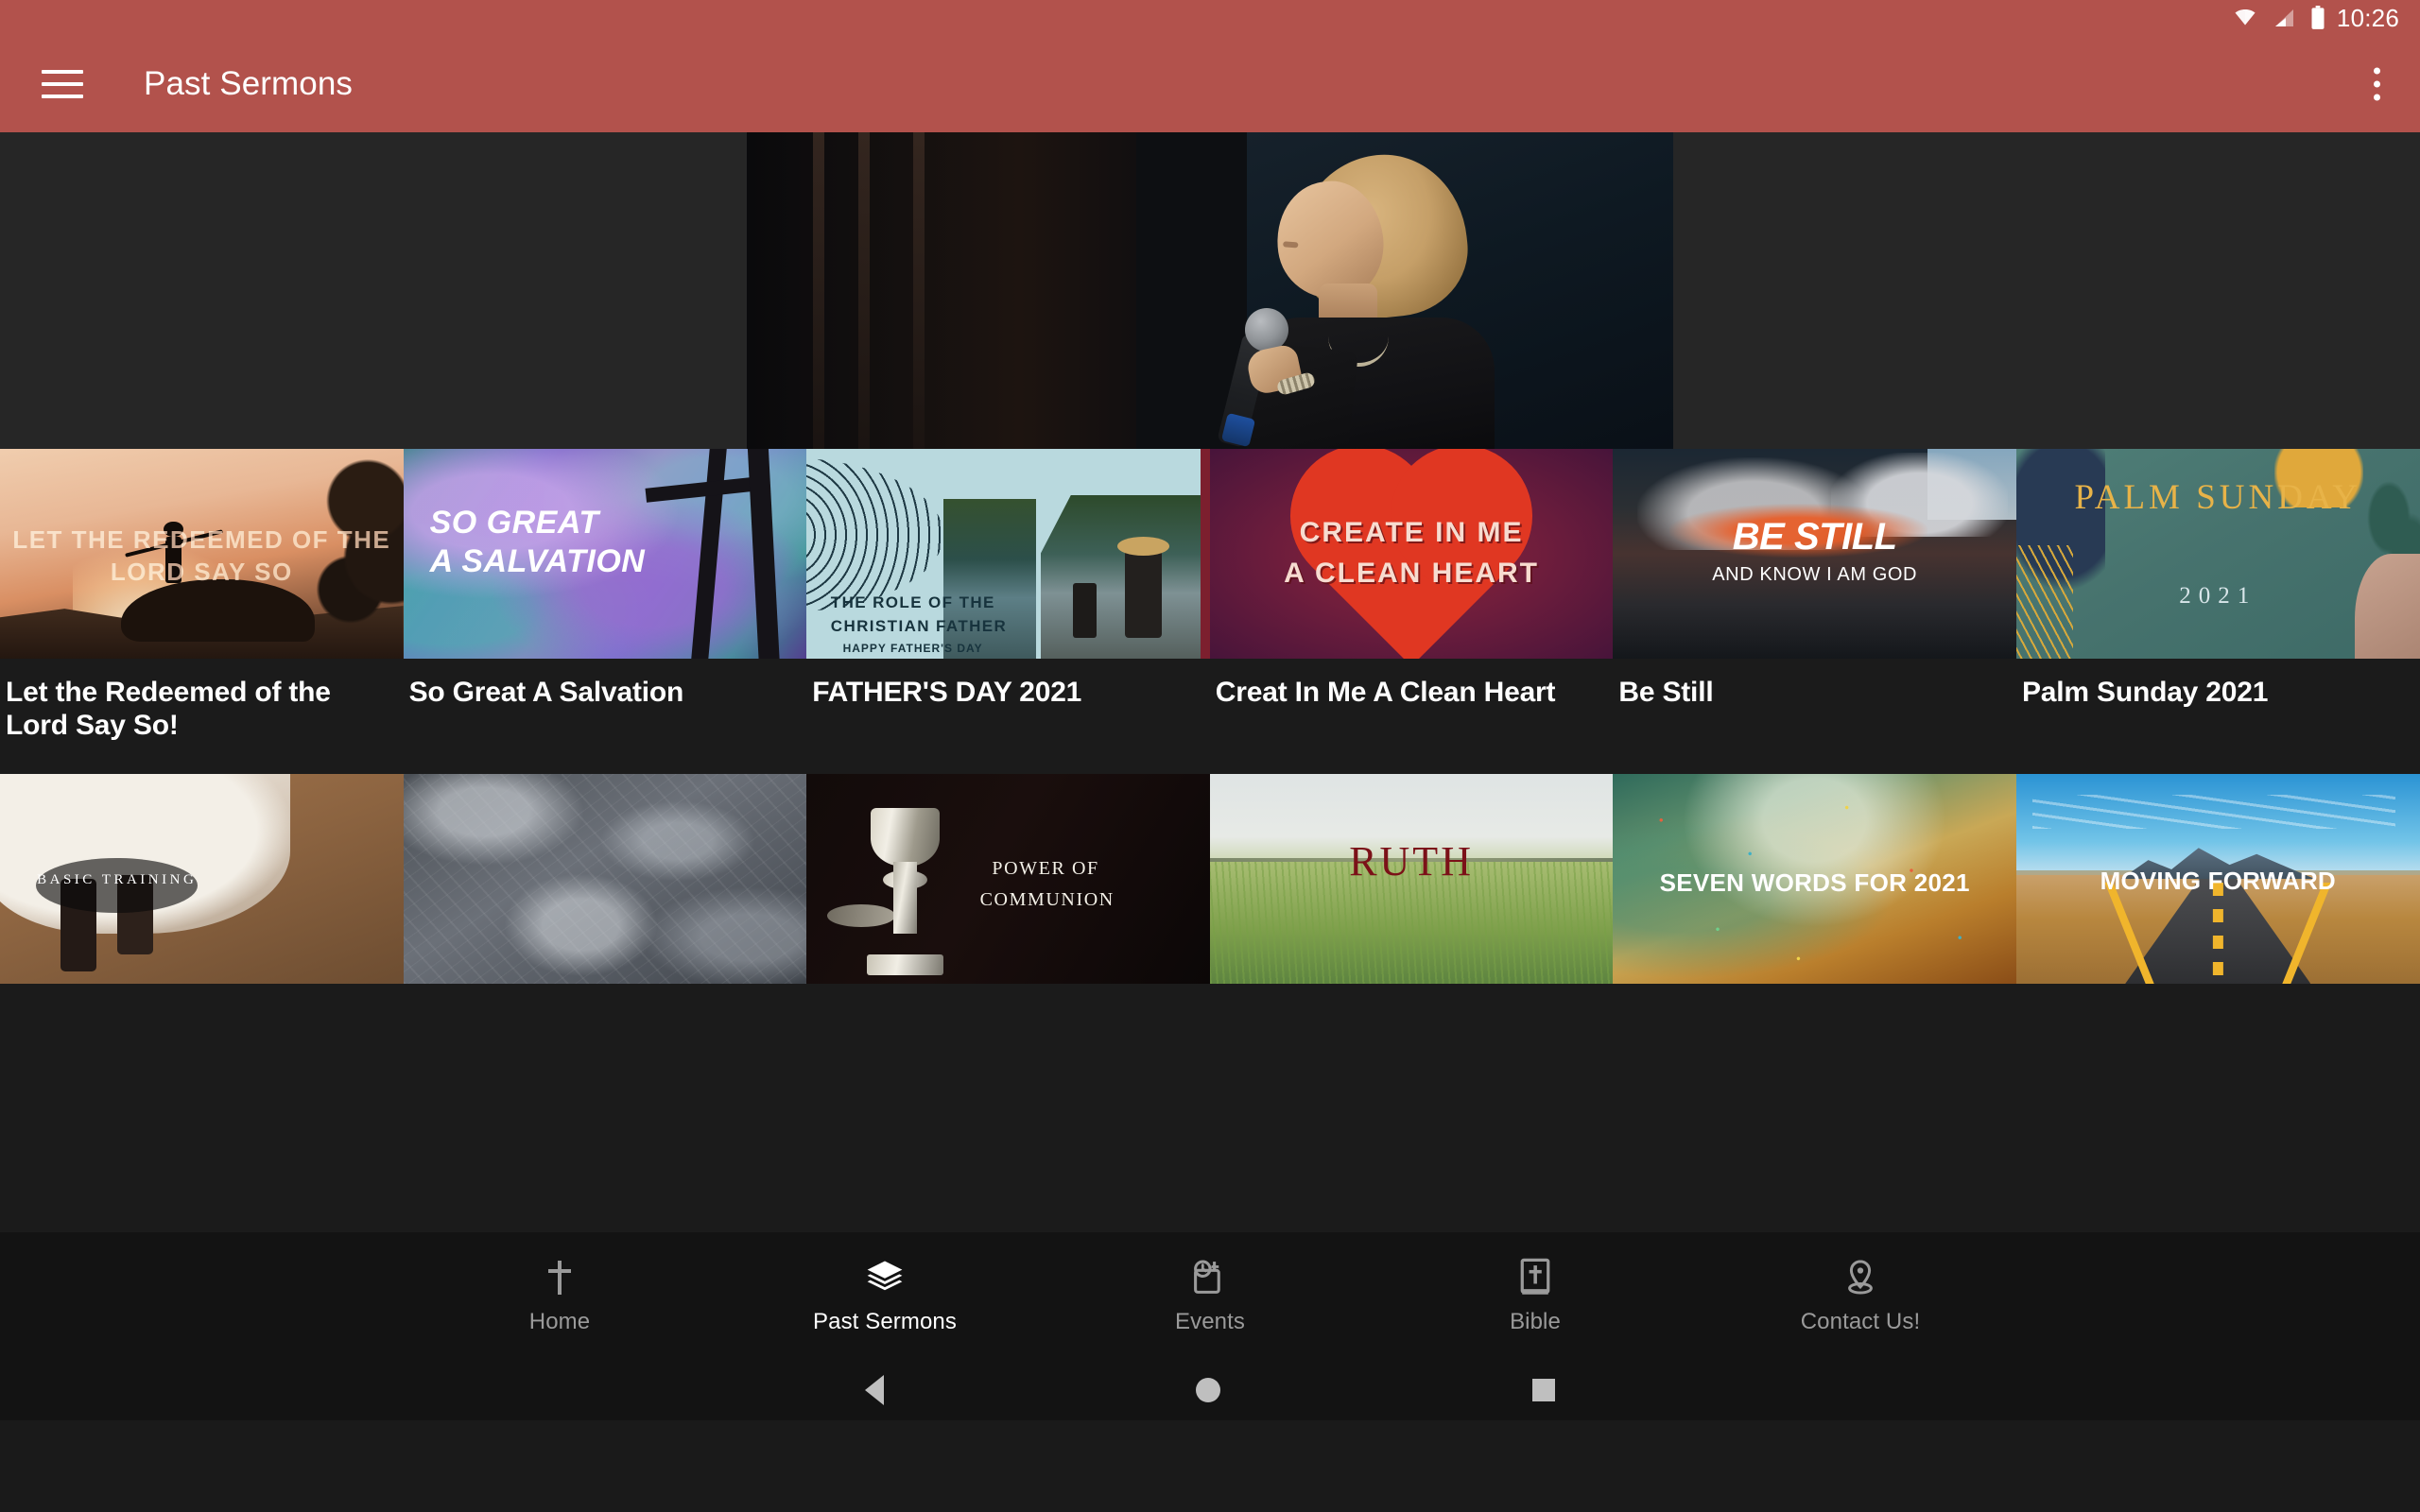 Image resolution: width=2420 pixels, height=1512 pixels. I want to click on nav-item-events: Events, so click(1210, 1296).